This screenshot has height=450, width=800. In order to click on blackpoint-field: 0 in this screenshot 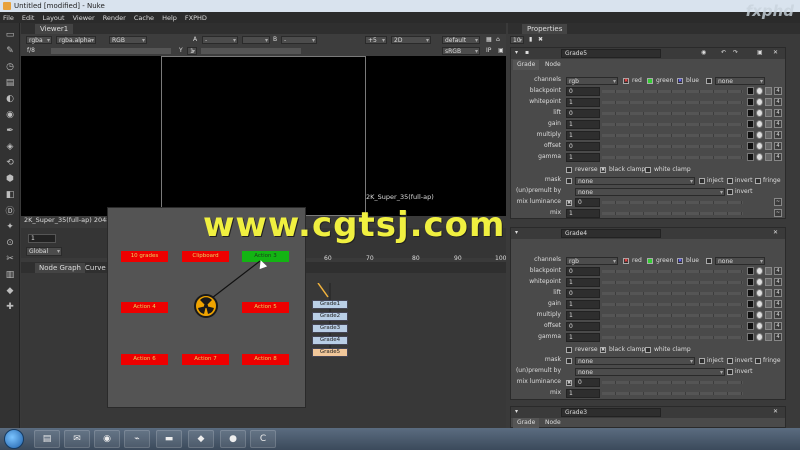, I will do `click(583, 271)`.